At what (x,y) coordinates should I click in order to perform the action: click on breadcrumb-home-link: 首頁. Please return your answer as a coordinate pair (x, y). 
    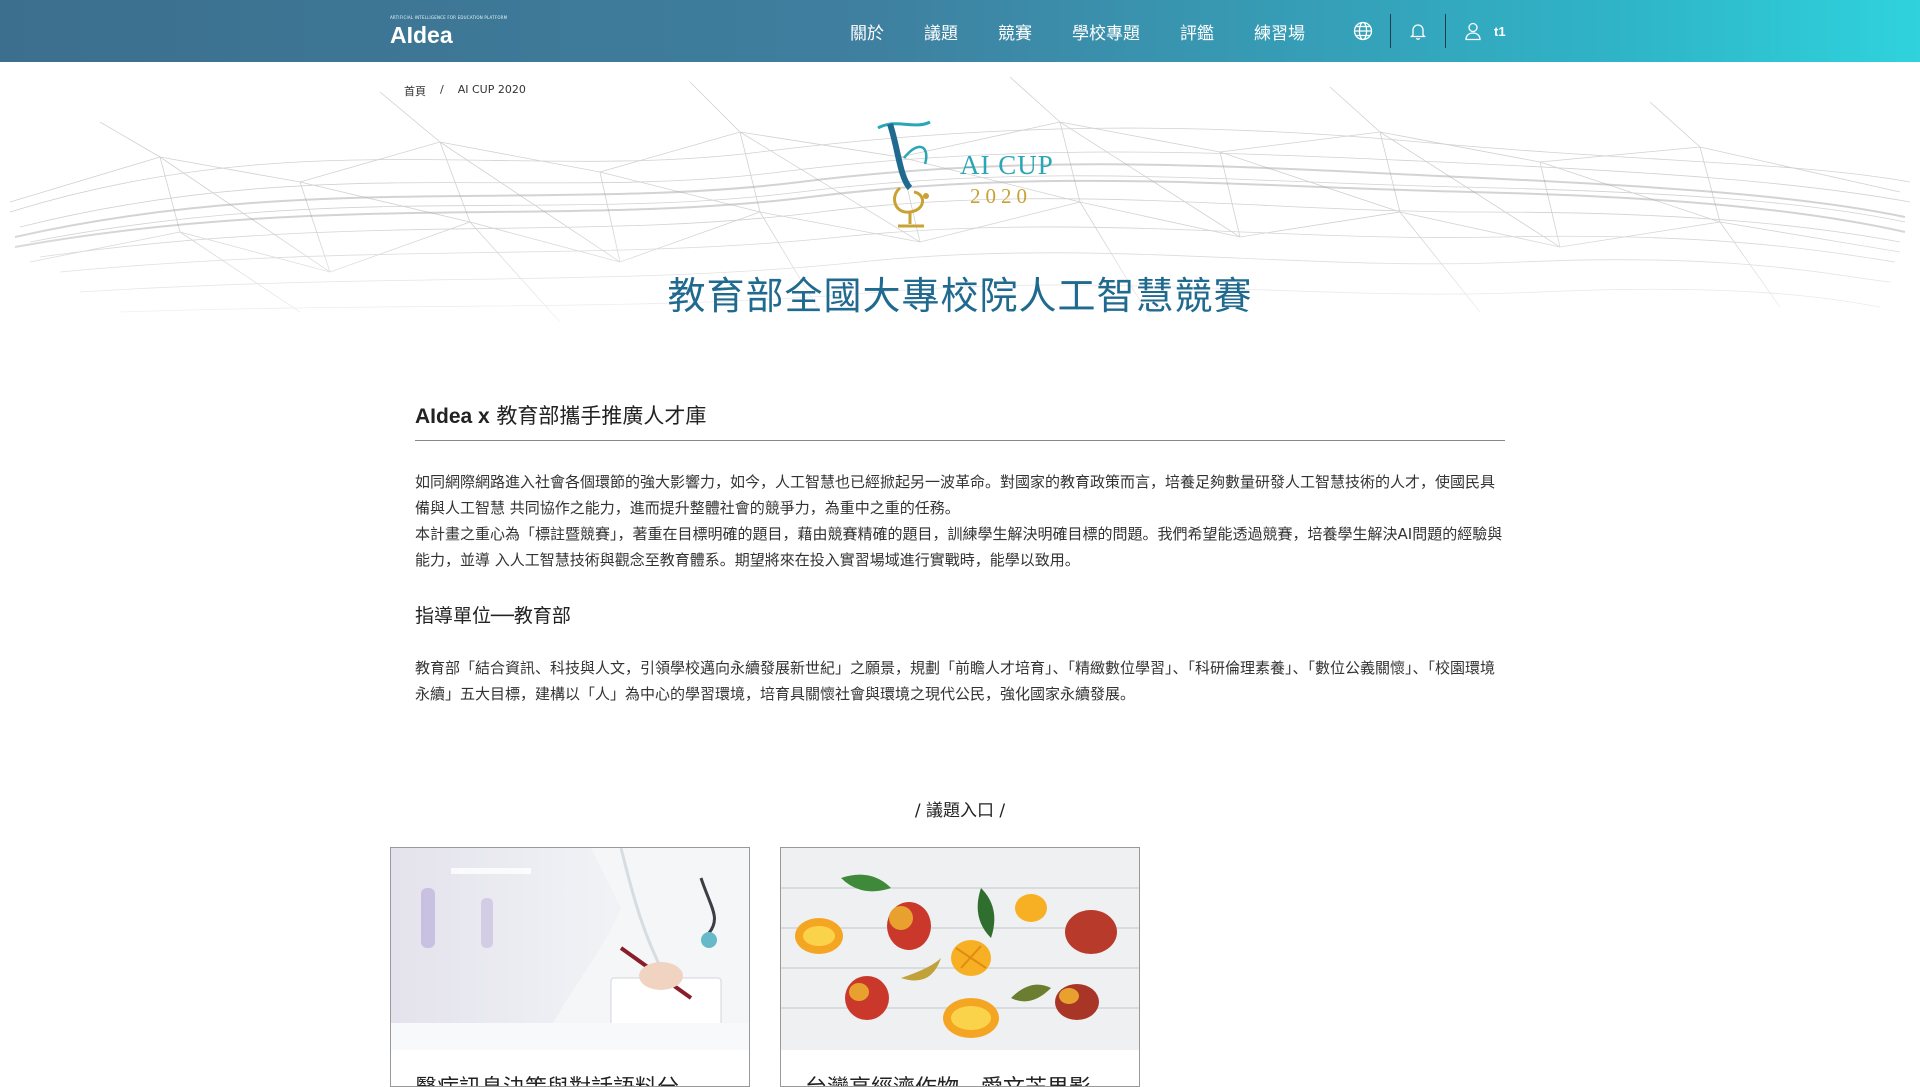
    Looking at the image, I should click on (415, 91).